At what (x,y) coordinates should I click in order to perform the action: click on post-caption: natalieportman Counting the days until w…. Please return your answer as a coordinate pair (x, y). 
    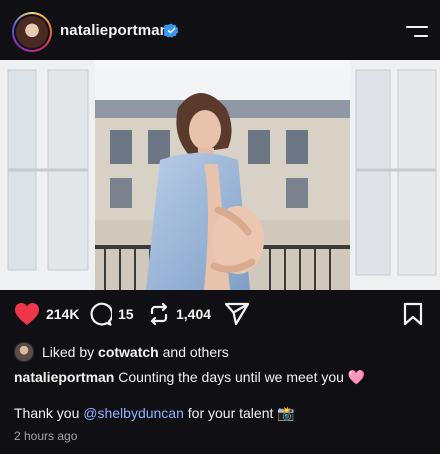
    Looking at the image, I should click on (224, 377).